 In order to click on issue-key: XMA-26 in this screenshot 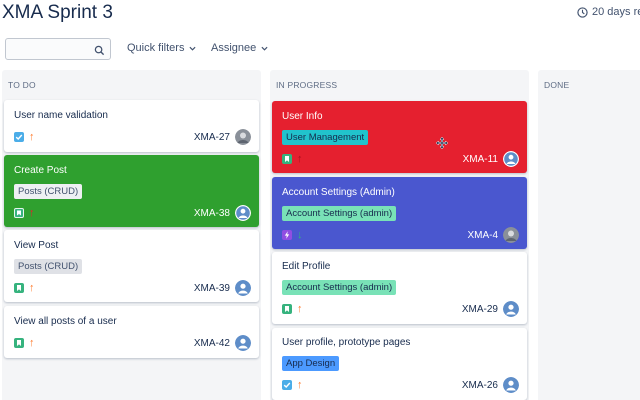, I will do `click(480, 385)`.